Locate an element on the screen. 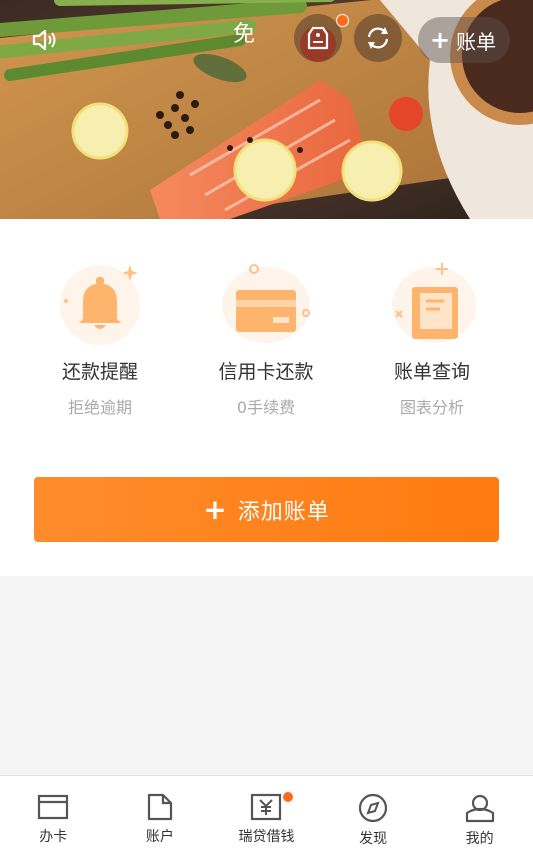 This screenshot has height=856, width=533. free-button: 免 is located at coordinates (244, 32).